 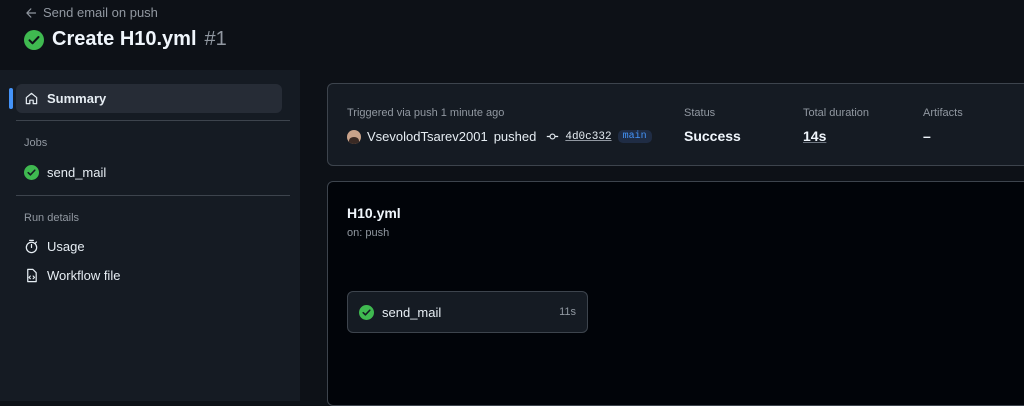 What do you see at coordinates (943, 113) in the screenshot?
I see `artifacts-label: Artifacts` at bounding box center [943, 113].